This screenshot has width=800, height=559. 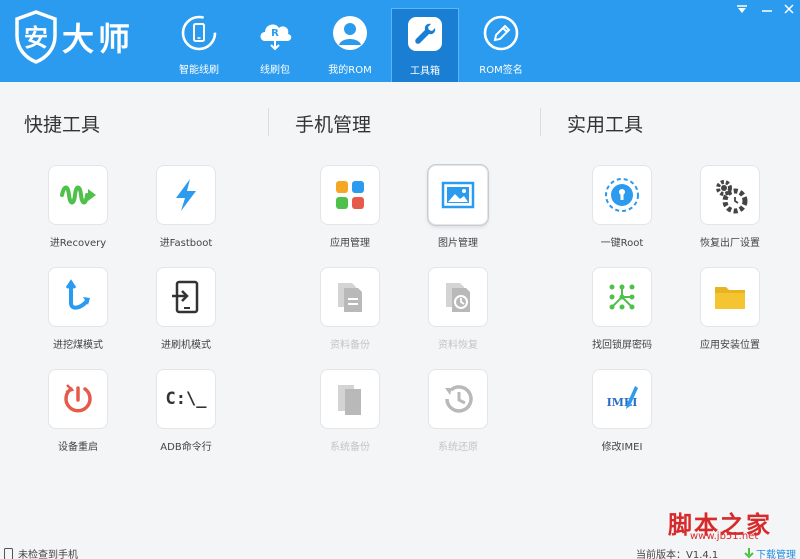 I want to click on tool-one-click-root: 一键Root, so click(x=622, y=207).